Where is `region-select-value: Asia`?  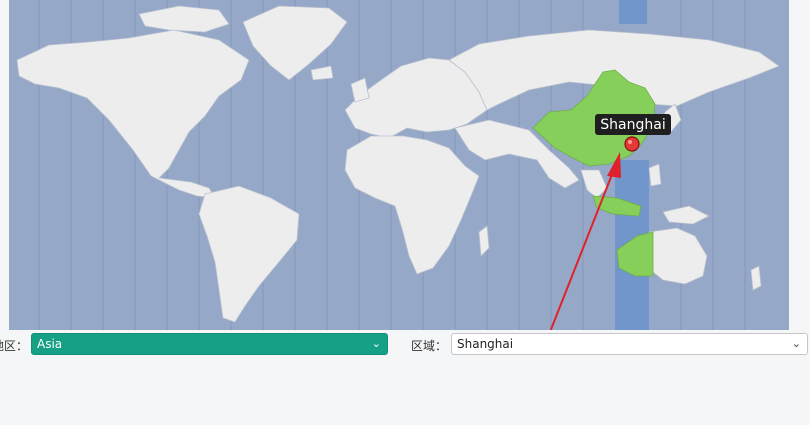
region-select-value: Asia is located at coordinates (50, 344).